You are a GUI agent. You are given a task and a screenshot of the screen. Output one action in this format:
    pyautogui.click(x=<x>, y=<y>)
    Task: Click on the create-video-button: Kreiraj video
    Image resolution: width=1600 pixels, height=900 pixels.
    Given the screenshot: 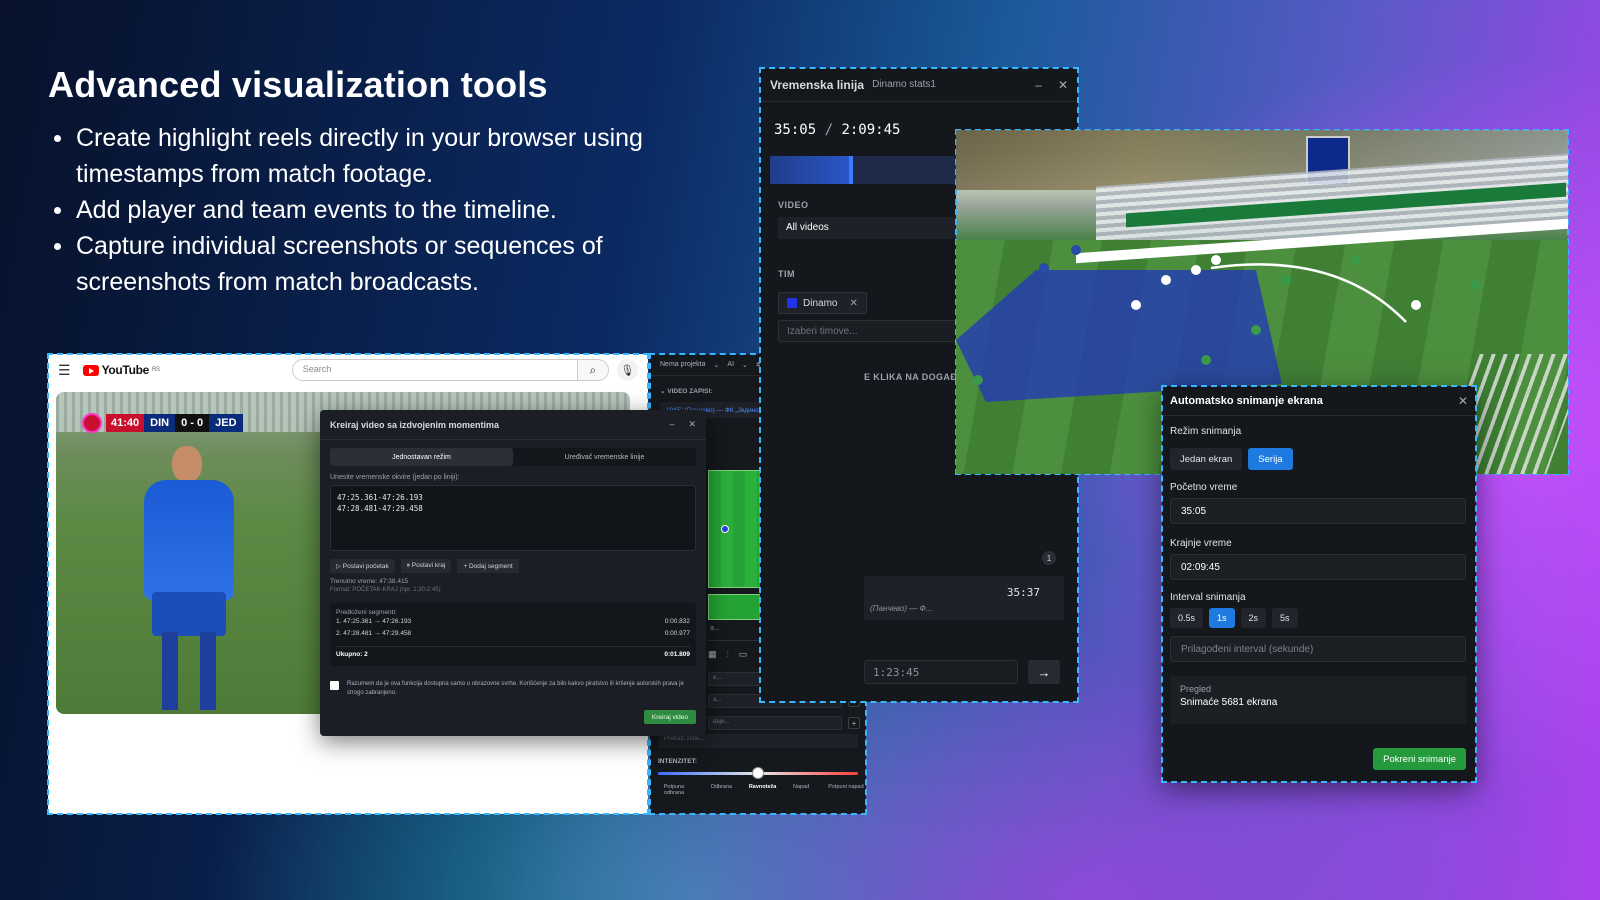 What is the action you would take?
    pyautogui.click(x=669, y=717)
    